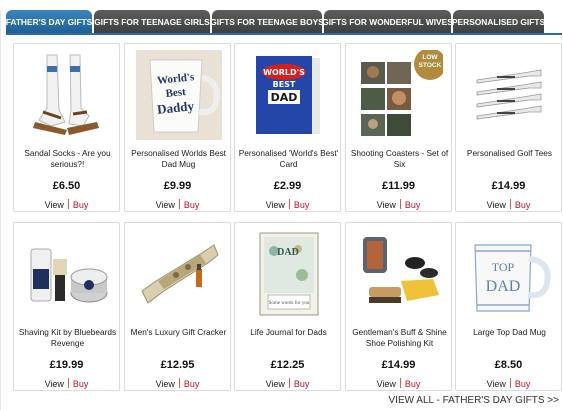  What do you see at coordinates (177, 186) in the screenshot?
I see `product-price: £9.99` at bounding box center [177, 186].